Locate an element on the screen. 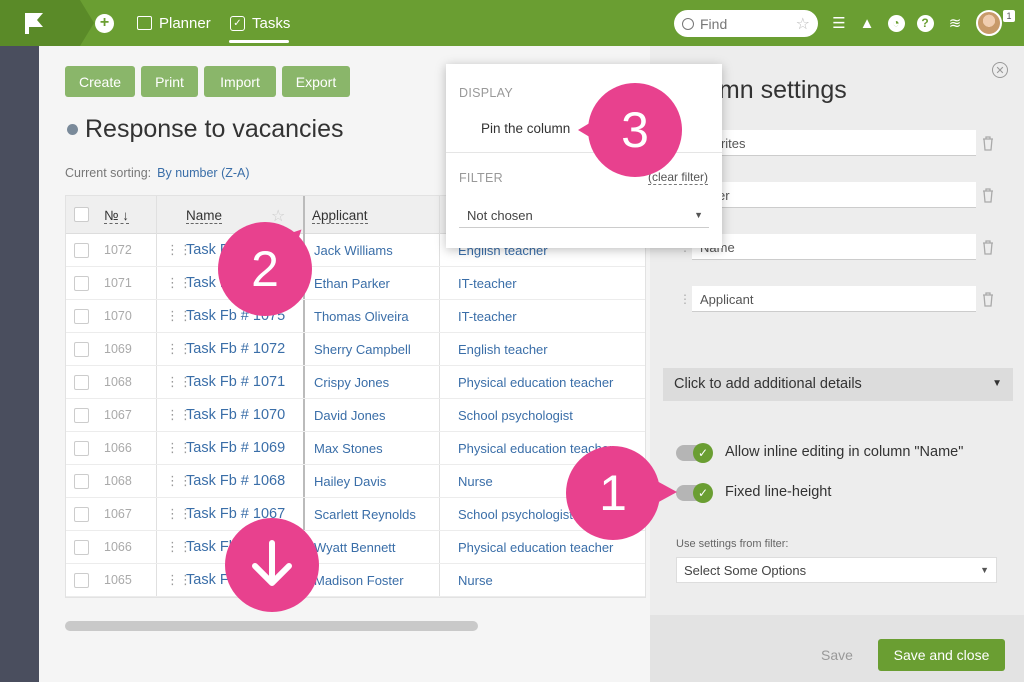  task-name-link: Task Fb # 1068 is located at coordinates (235, 481).